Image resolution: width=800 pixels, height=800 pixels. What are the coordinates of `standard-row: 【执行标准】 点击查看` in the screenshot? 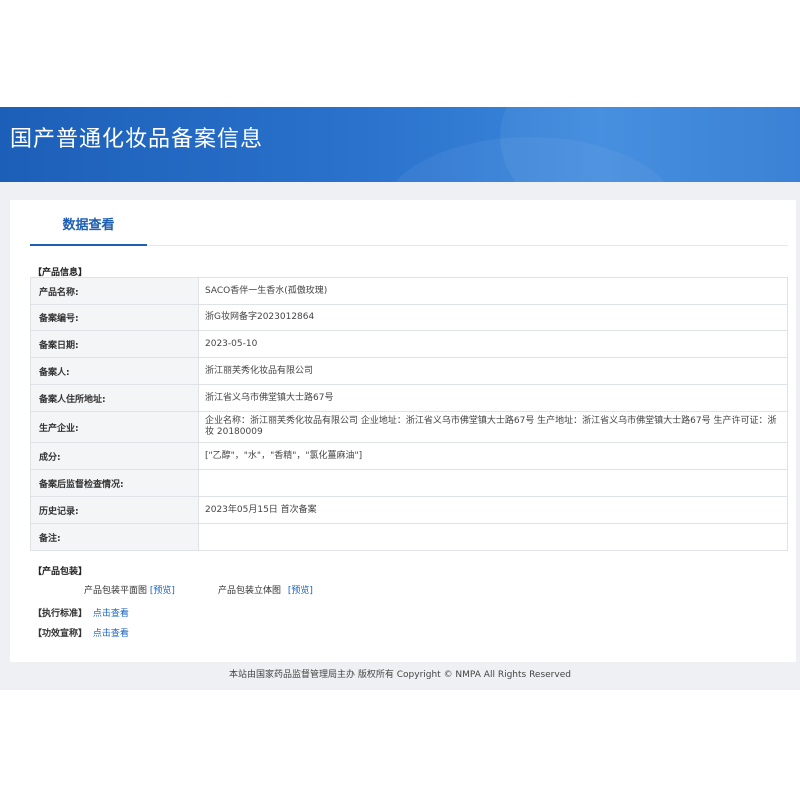 It's located at (81, 612).